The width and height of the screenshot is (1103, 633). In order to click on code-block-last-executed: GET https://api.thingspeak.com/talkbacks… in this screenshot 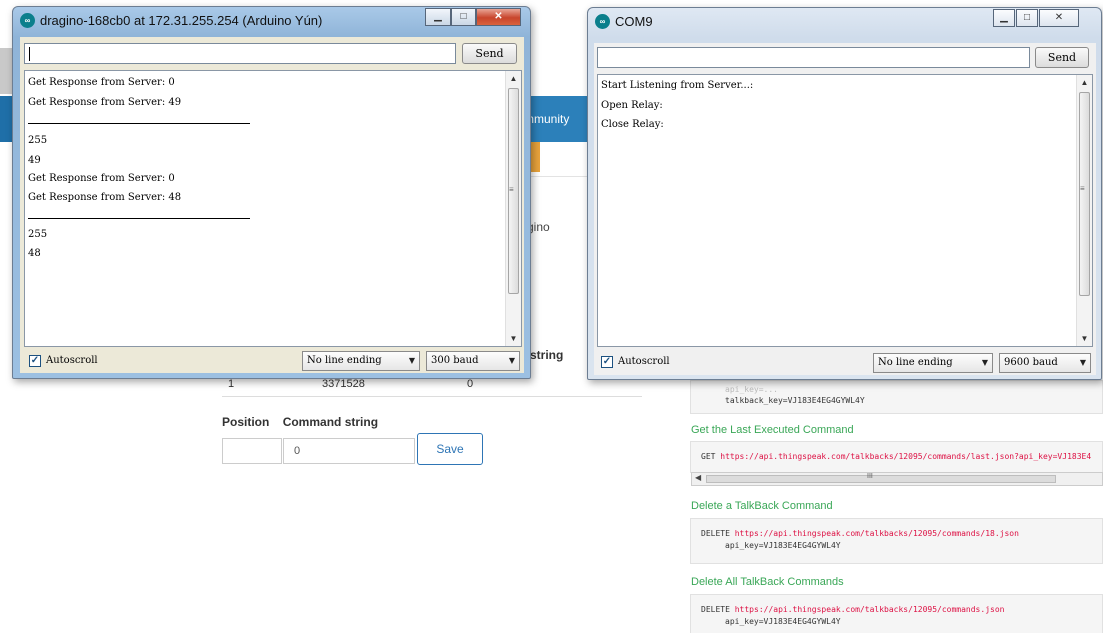, I will do `click(896, 457)`.